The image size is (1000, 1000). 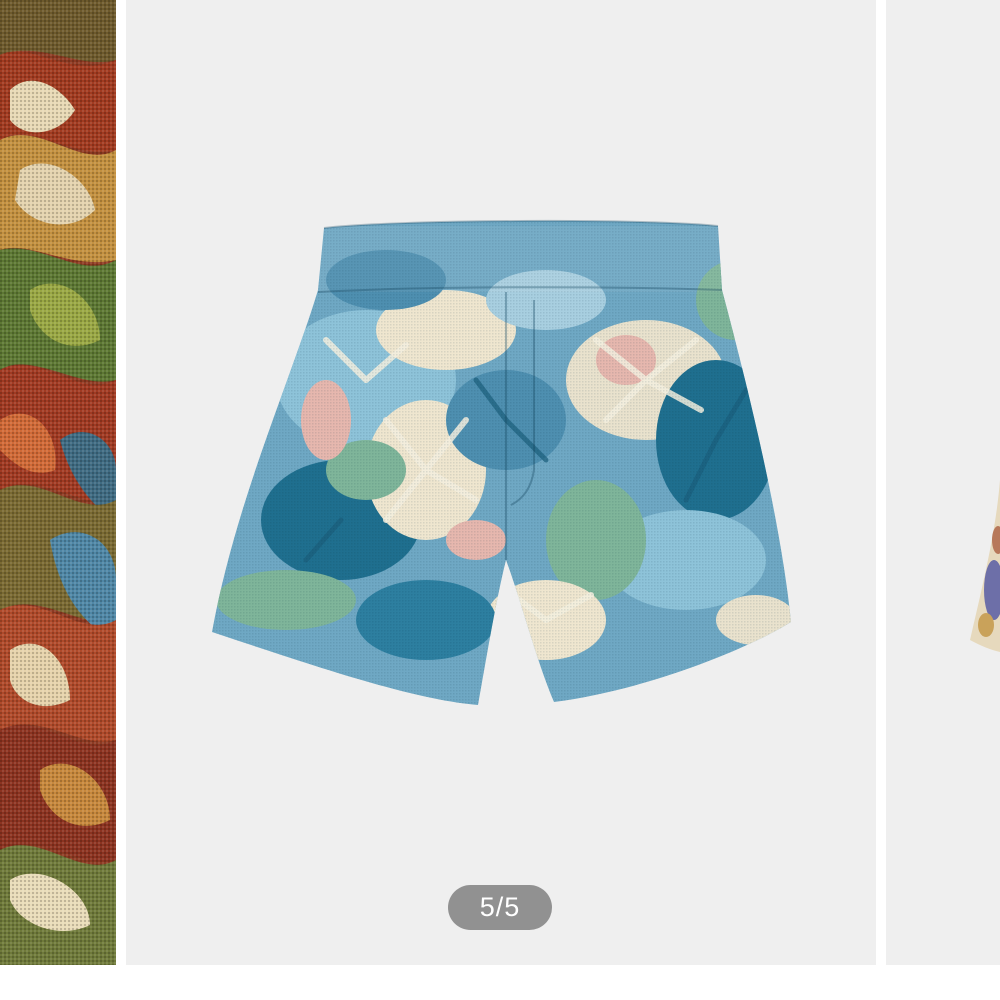 What do you see at coordinates (943, 482) in the screenshot?
I see `next-slide-image` at bounding box center [943, 482].